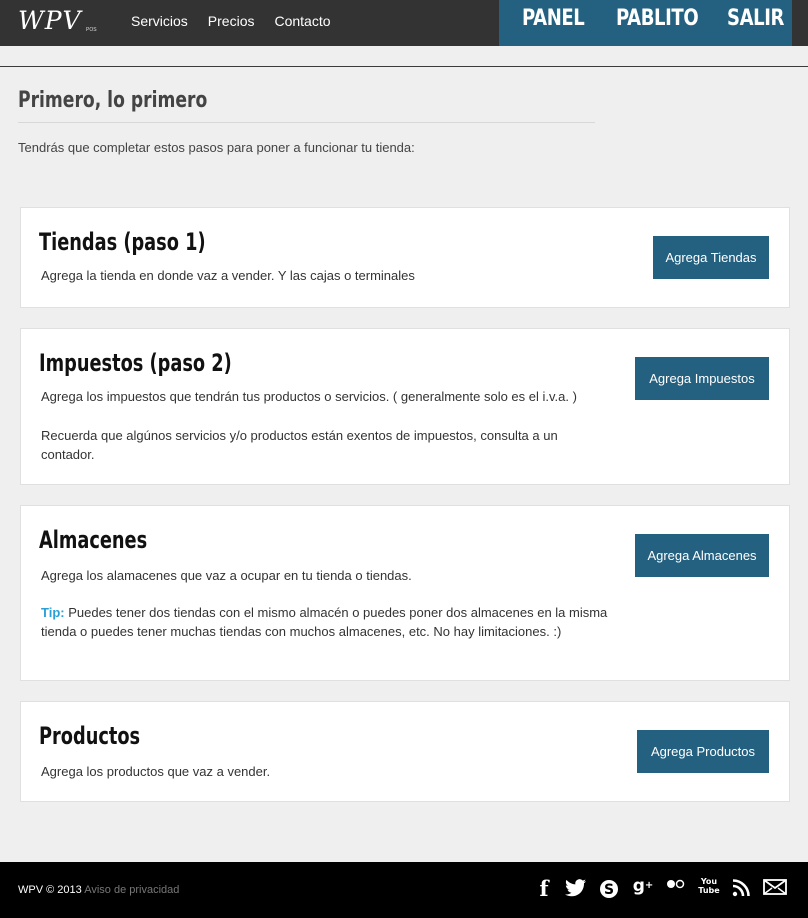 This screenshot has width=808, height=918. I want to click on step-title: Tiendas (paso 1), so click(122, 242).